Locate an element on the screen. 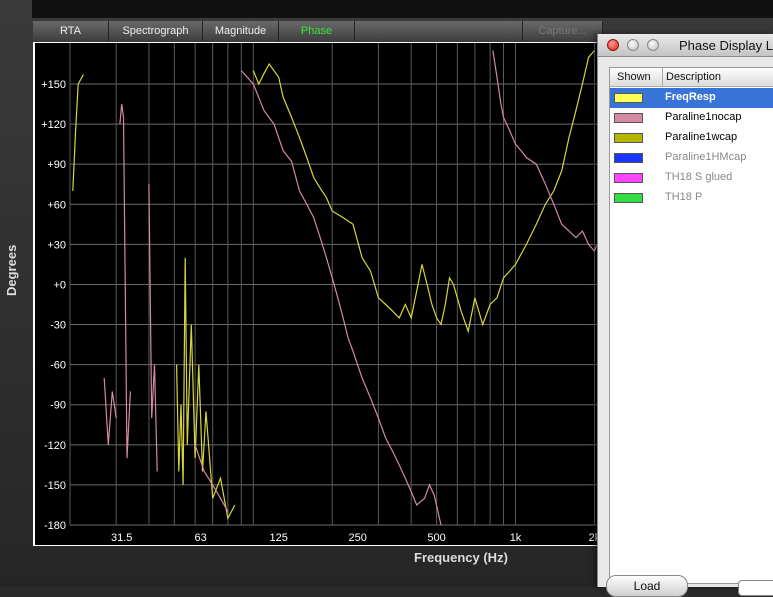  list-item: FreqResp is located at coordinates (691, 98).